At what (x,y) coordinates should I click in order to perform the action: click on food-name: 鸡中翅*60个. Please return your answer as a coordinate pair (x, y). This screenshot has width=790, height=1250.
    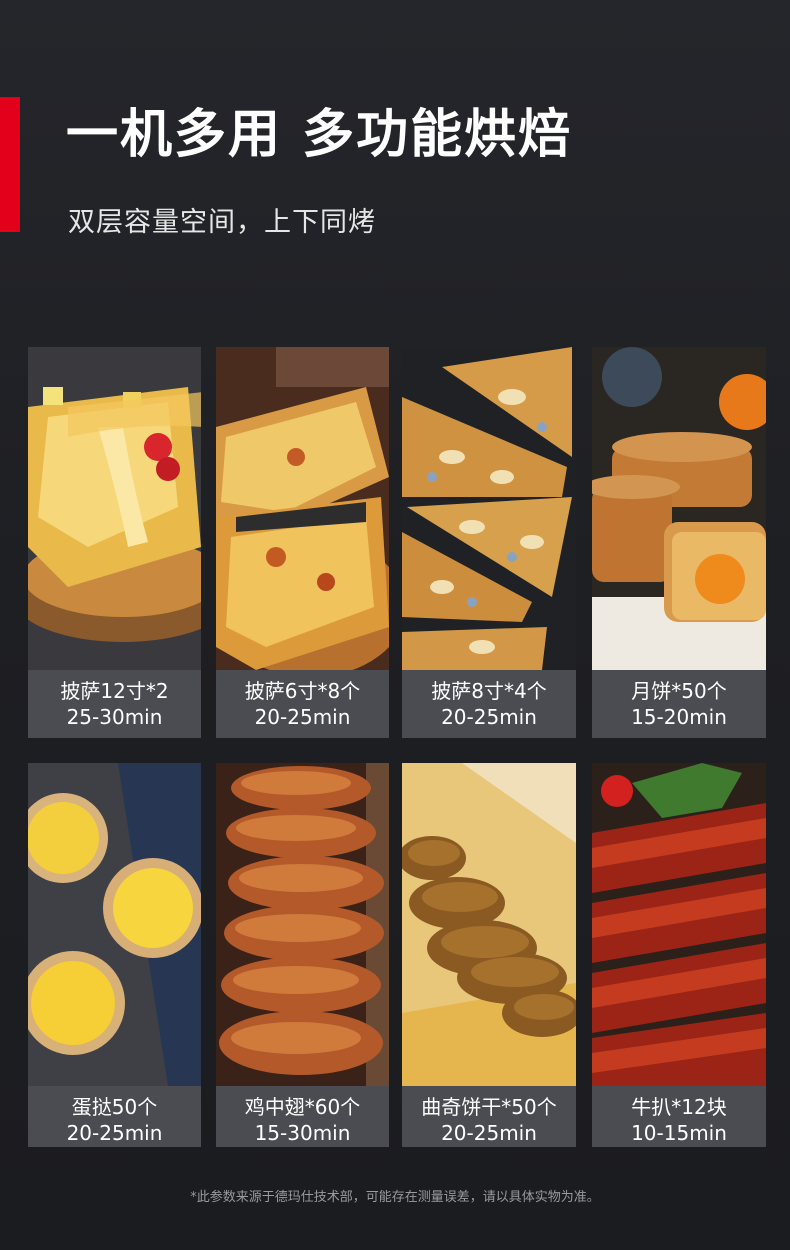
    Looking at the image, I should click on (302, 1107).